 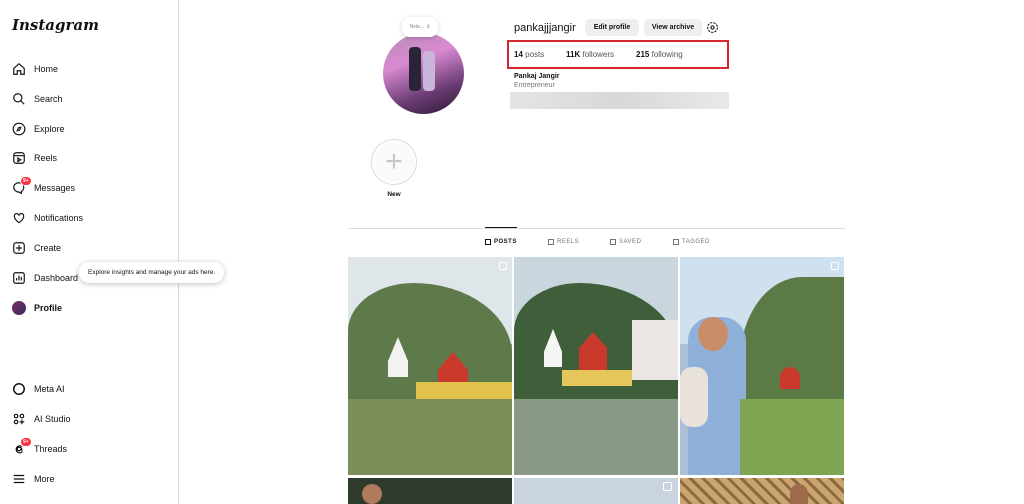 I want to click on meta-ai-icon, so click(x=19, y=389).